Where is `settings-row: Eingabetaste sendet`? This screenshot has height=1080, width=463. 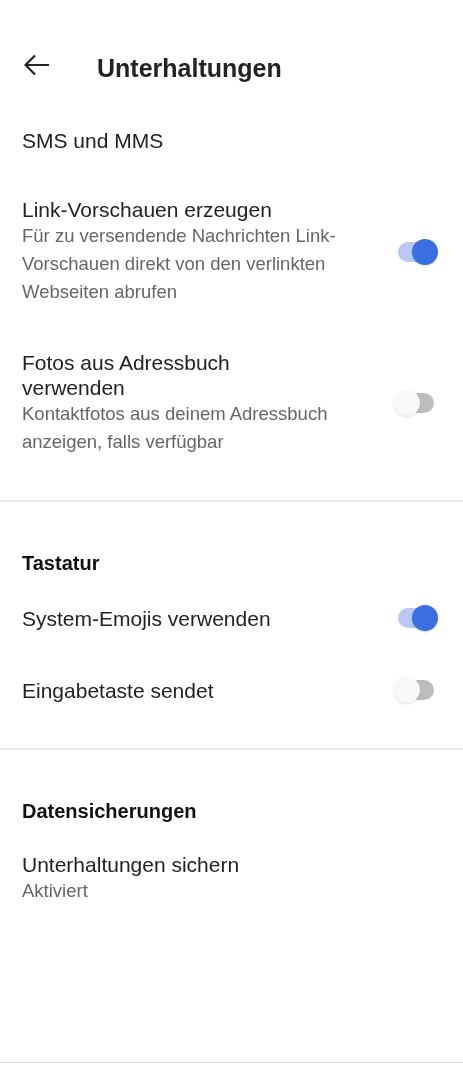
settings-row: Eingabetaste sendet is located at coordinates (231, 690).